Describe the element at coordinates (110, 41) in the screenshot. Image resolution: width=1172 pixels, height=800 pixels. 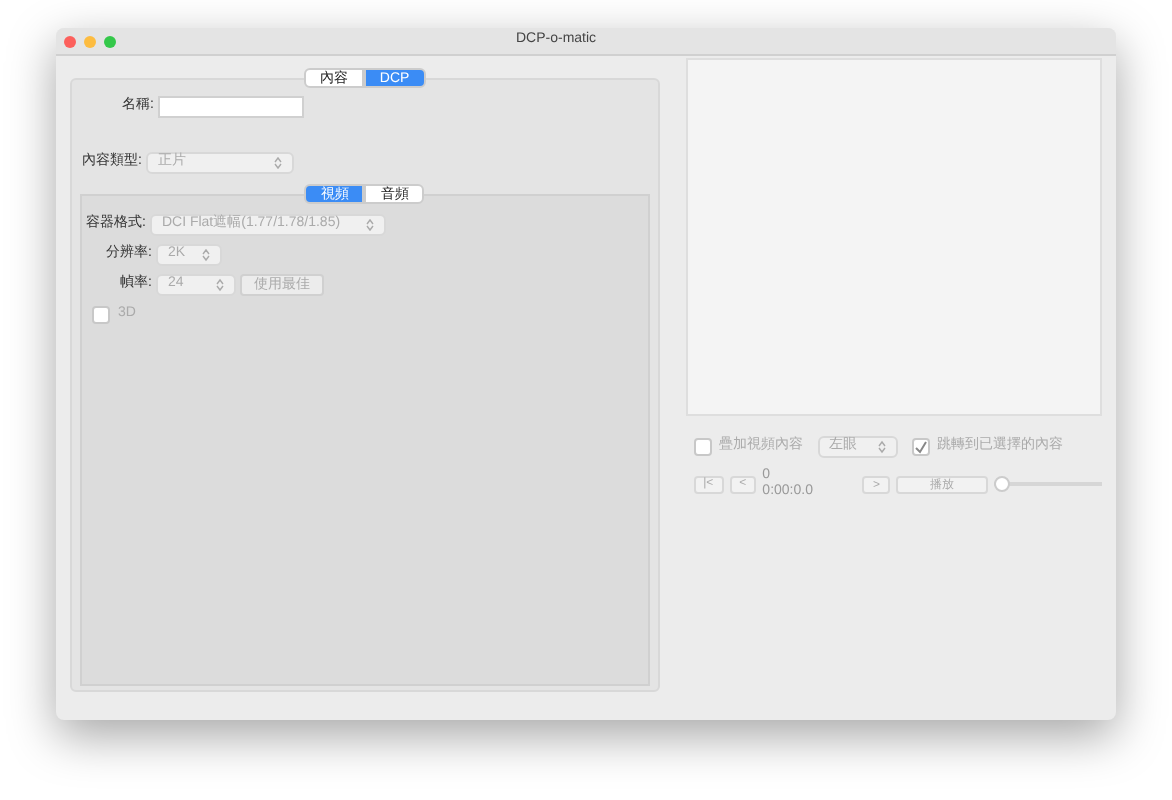
I see `zoom-button` at that location.